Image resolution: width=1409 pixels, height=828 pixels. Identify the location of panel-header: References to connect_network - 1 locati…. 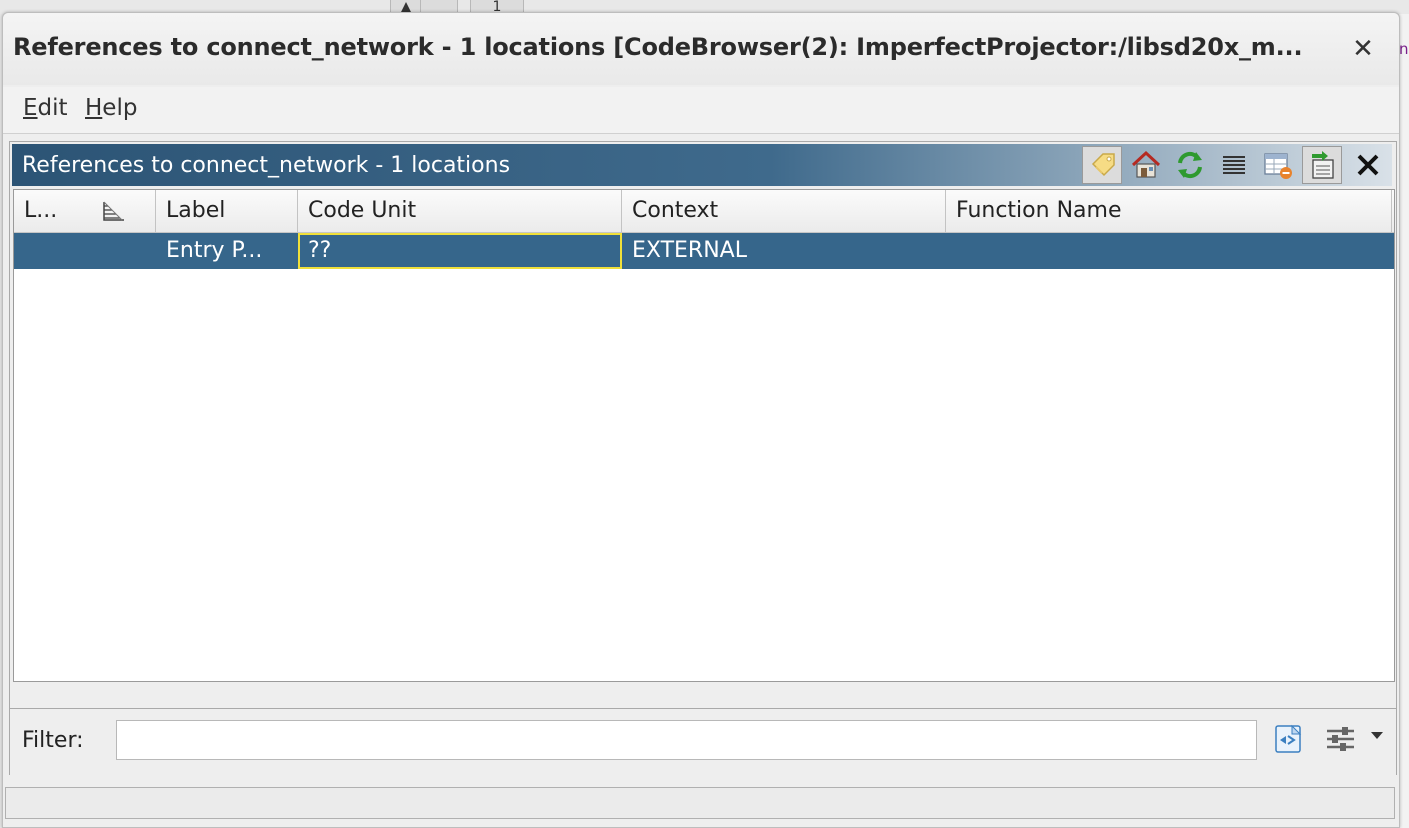
(702, 165).